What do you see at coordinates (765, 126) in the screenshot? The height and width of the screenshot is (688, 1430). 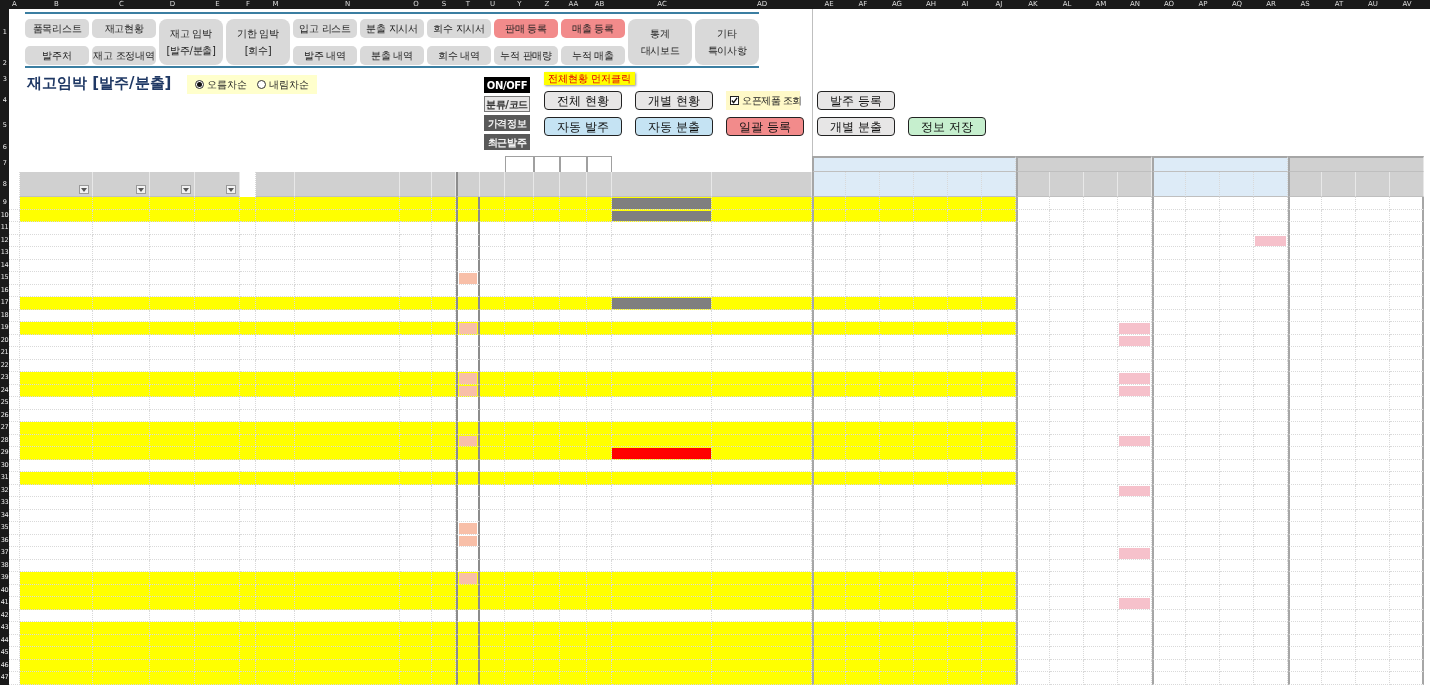 I see `action-button: 일괄 등록` at bounding box center [765, 126].